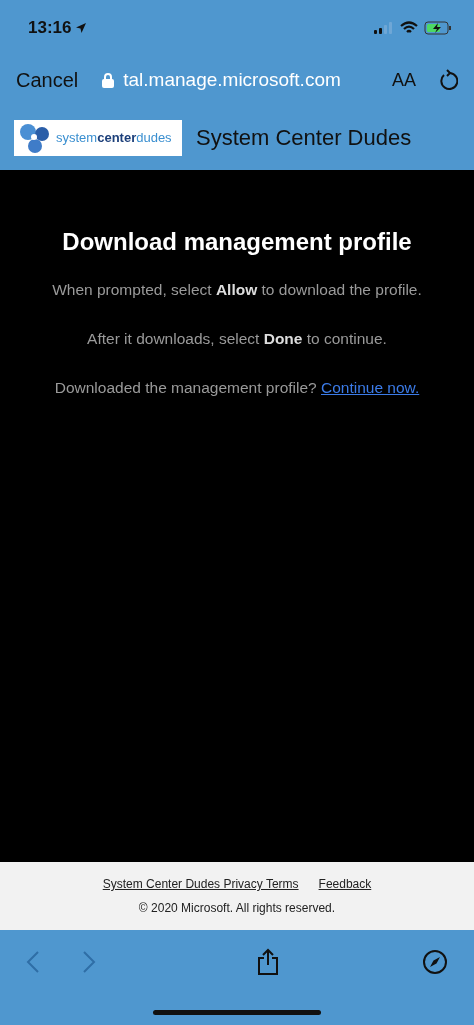 This screenshot has height=1025, width=474. I want to click on text-size-button: AA, so click(404, 80).